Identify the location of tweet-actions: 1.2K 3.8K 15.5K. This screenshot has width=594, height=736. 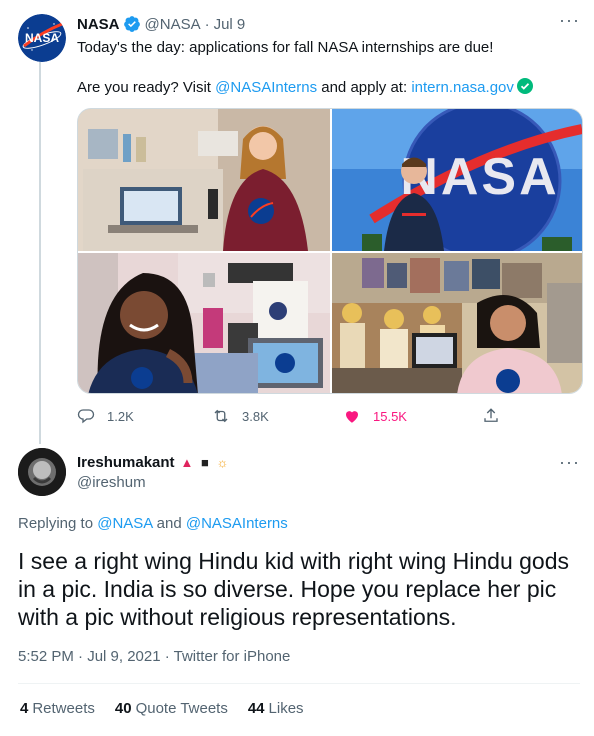
(292, 416).